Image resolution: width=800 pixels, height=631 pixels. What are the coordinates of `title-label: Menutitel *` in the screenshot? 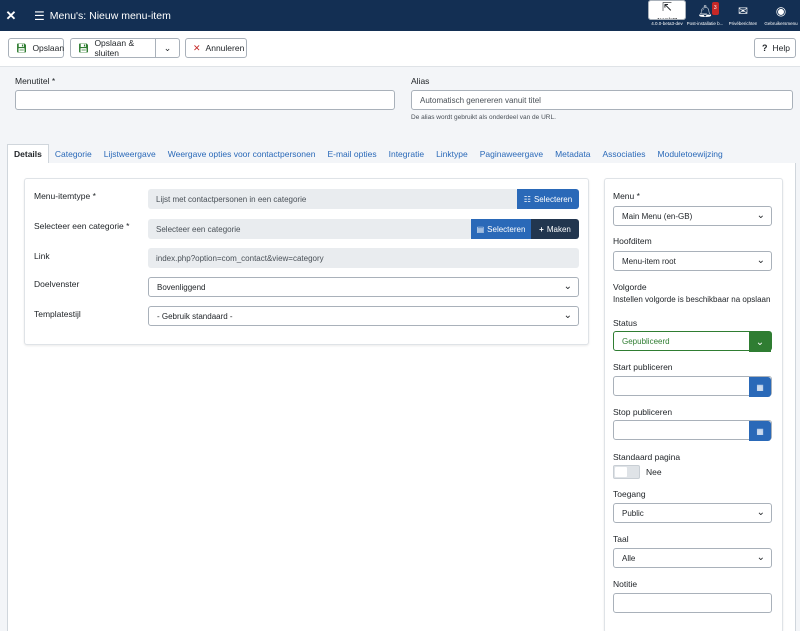 It's located at (35, 81).